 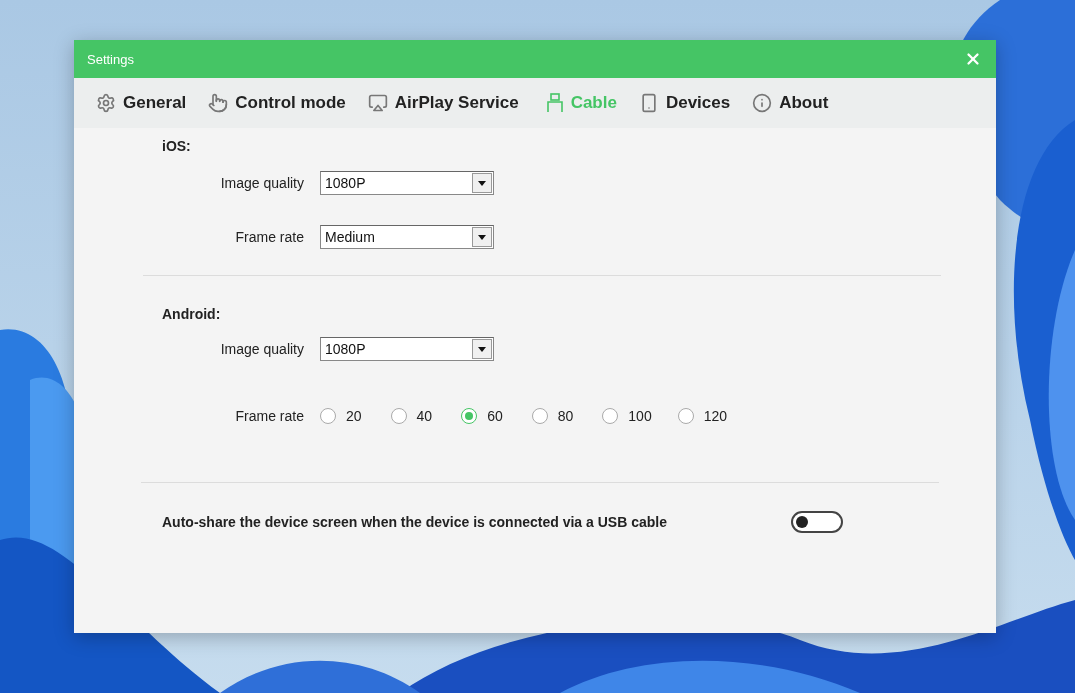 What do you see at coordinates (790, 103) in the screenshot?
I see `tab: About` at bounding box center [790, 103].